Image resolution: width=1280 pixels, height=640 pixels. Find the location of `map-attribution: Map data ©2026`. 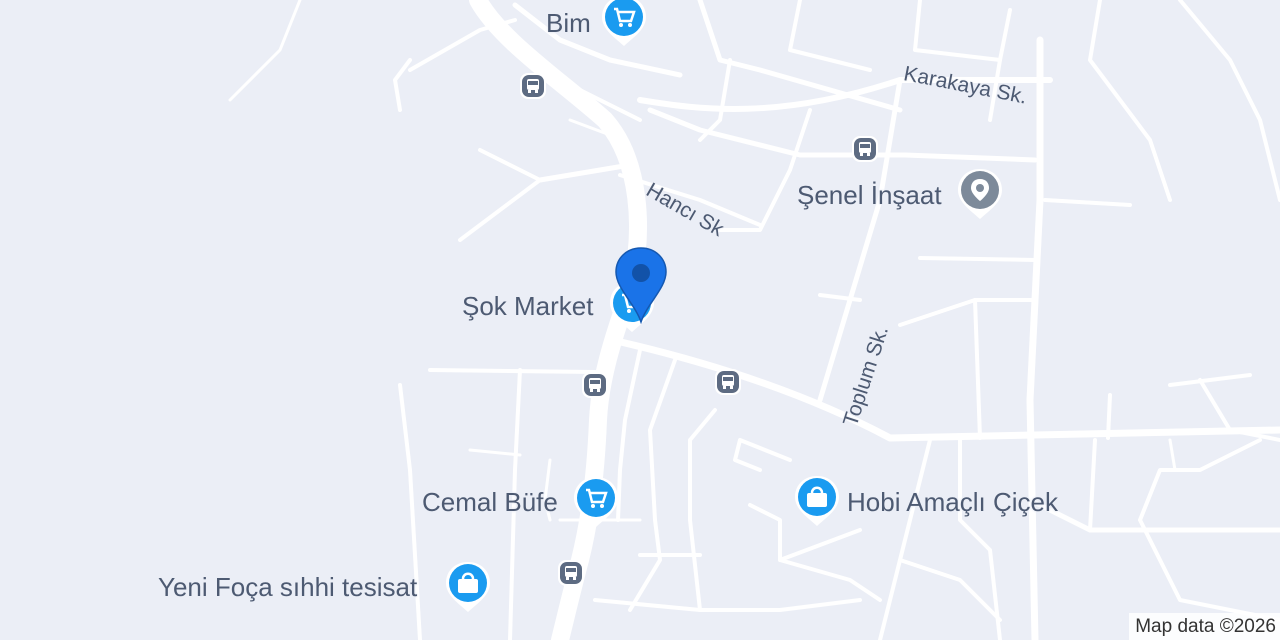

map-attribution: Map data ©2026 is located at coordinates (1204, 626).